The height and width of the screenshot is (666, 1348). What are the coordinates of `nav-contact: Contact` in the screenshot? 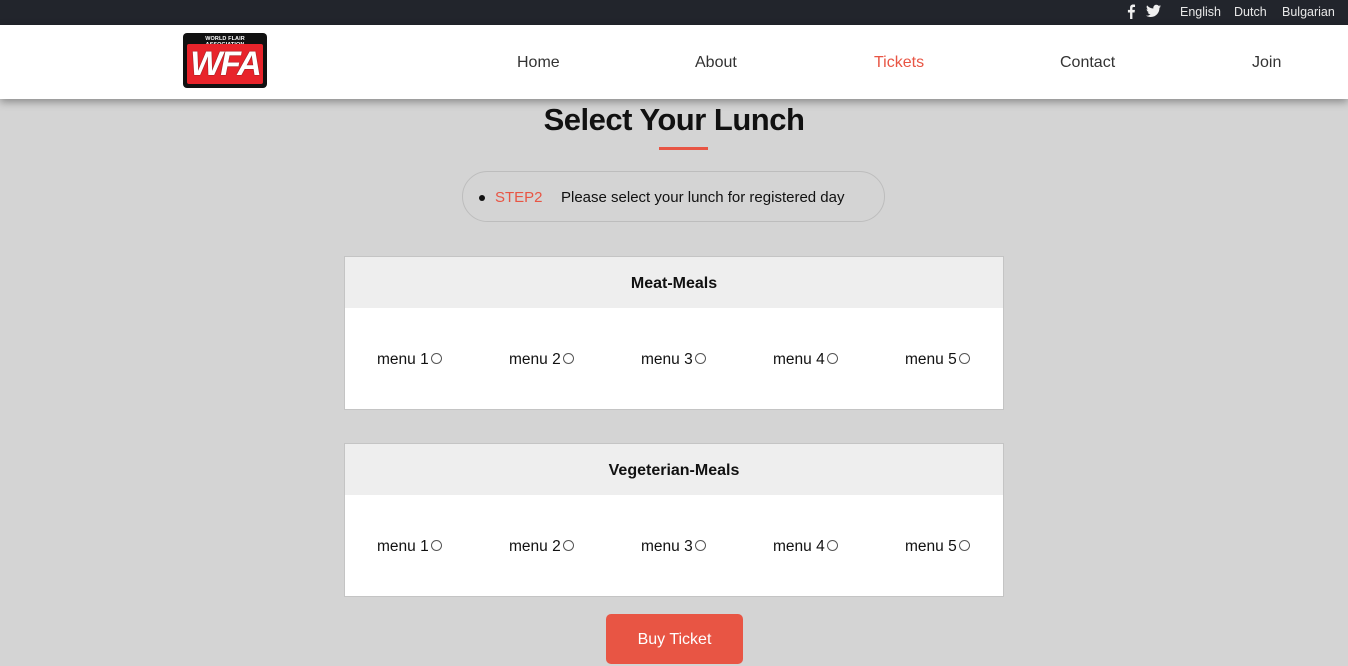 It's located at (1087, 63).